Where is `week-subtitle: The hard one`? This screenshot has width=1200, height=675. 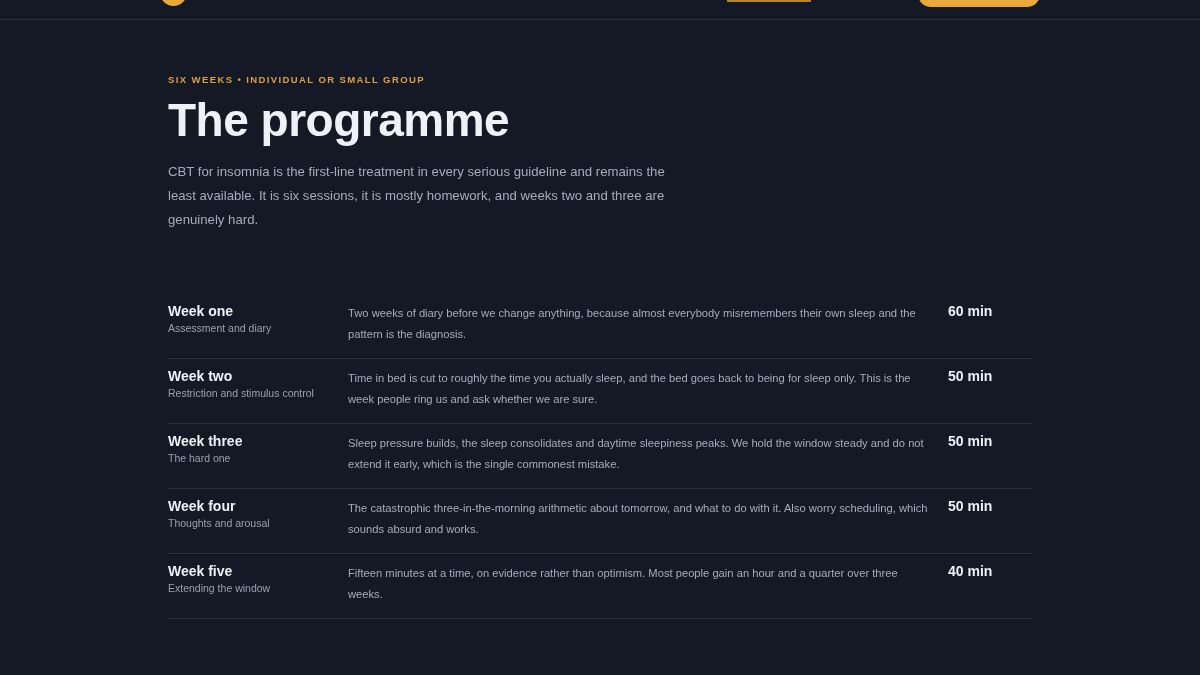
week-subtitle: The hard one is located at coordinates (200, 458).